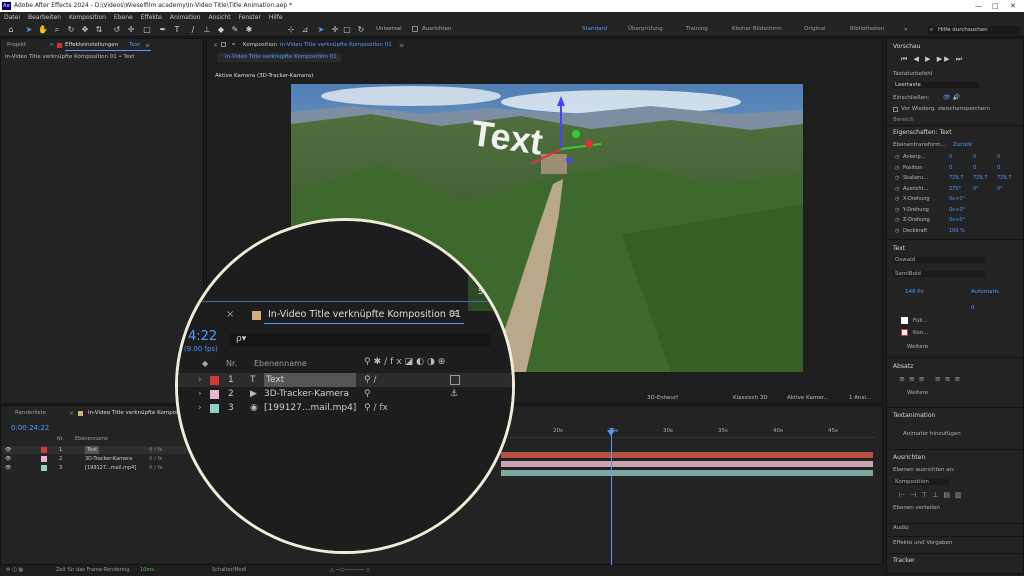  I want to click on axis-mode: Universal, so click(389, 29).